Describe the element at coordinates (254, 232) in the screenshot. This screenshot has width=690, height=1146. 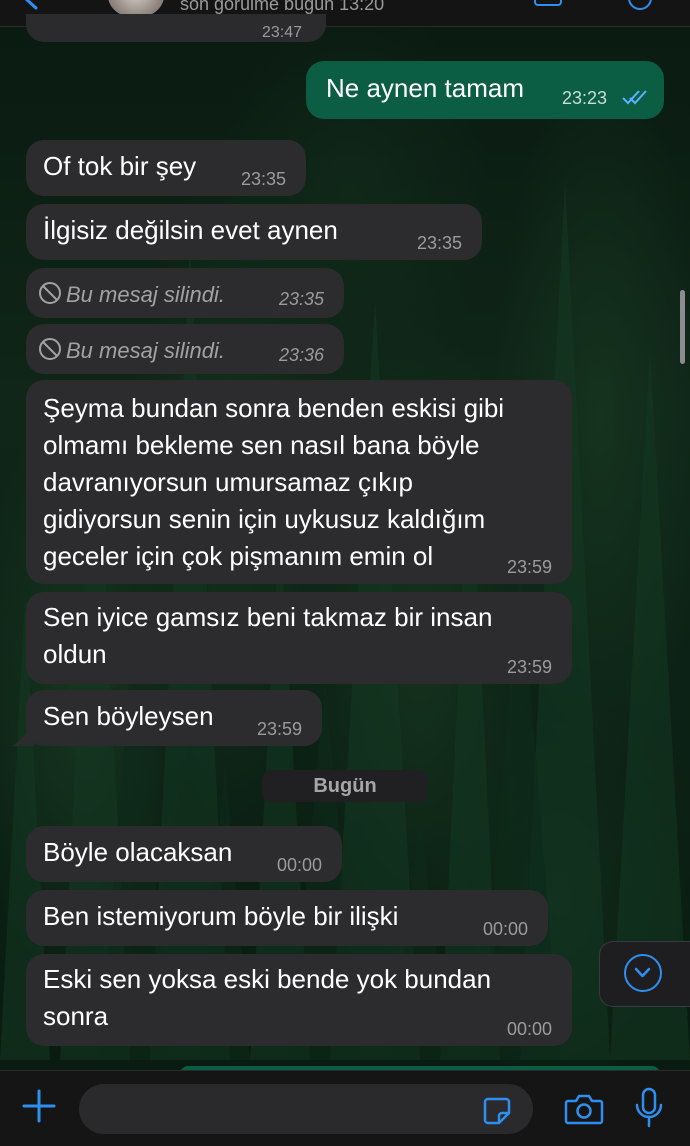
I see `incoming-message: İlgisiz değilsin evet aynen 23:35` at that location.